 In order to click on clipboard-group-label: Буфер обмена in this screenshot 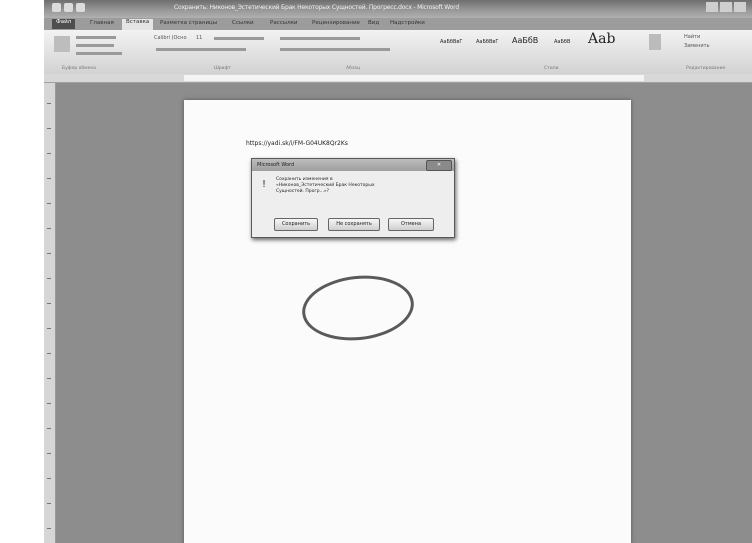, I will do `click(79, 68)`.